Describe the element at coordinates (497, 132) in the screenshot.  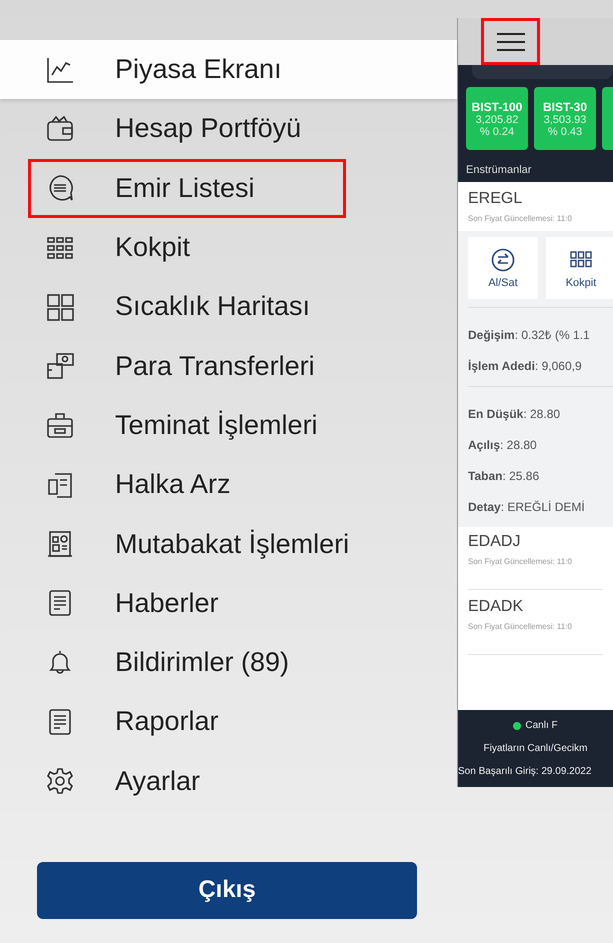
I see `index-change: % 0.24` at that location.